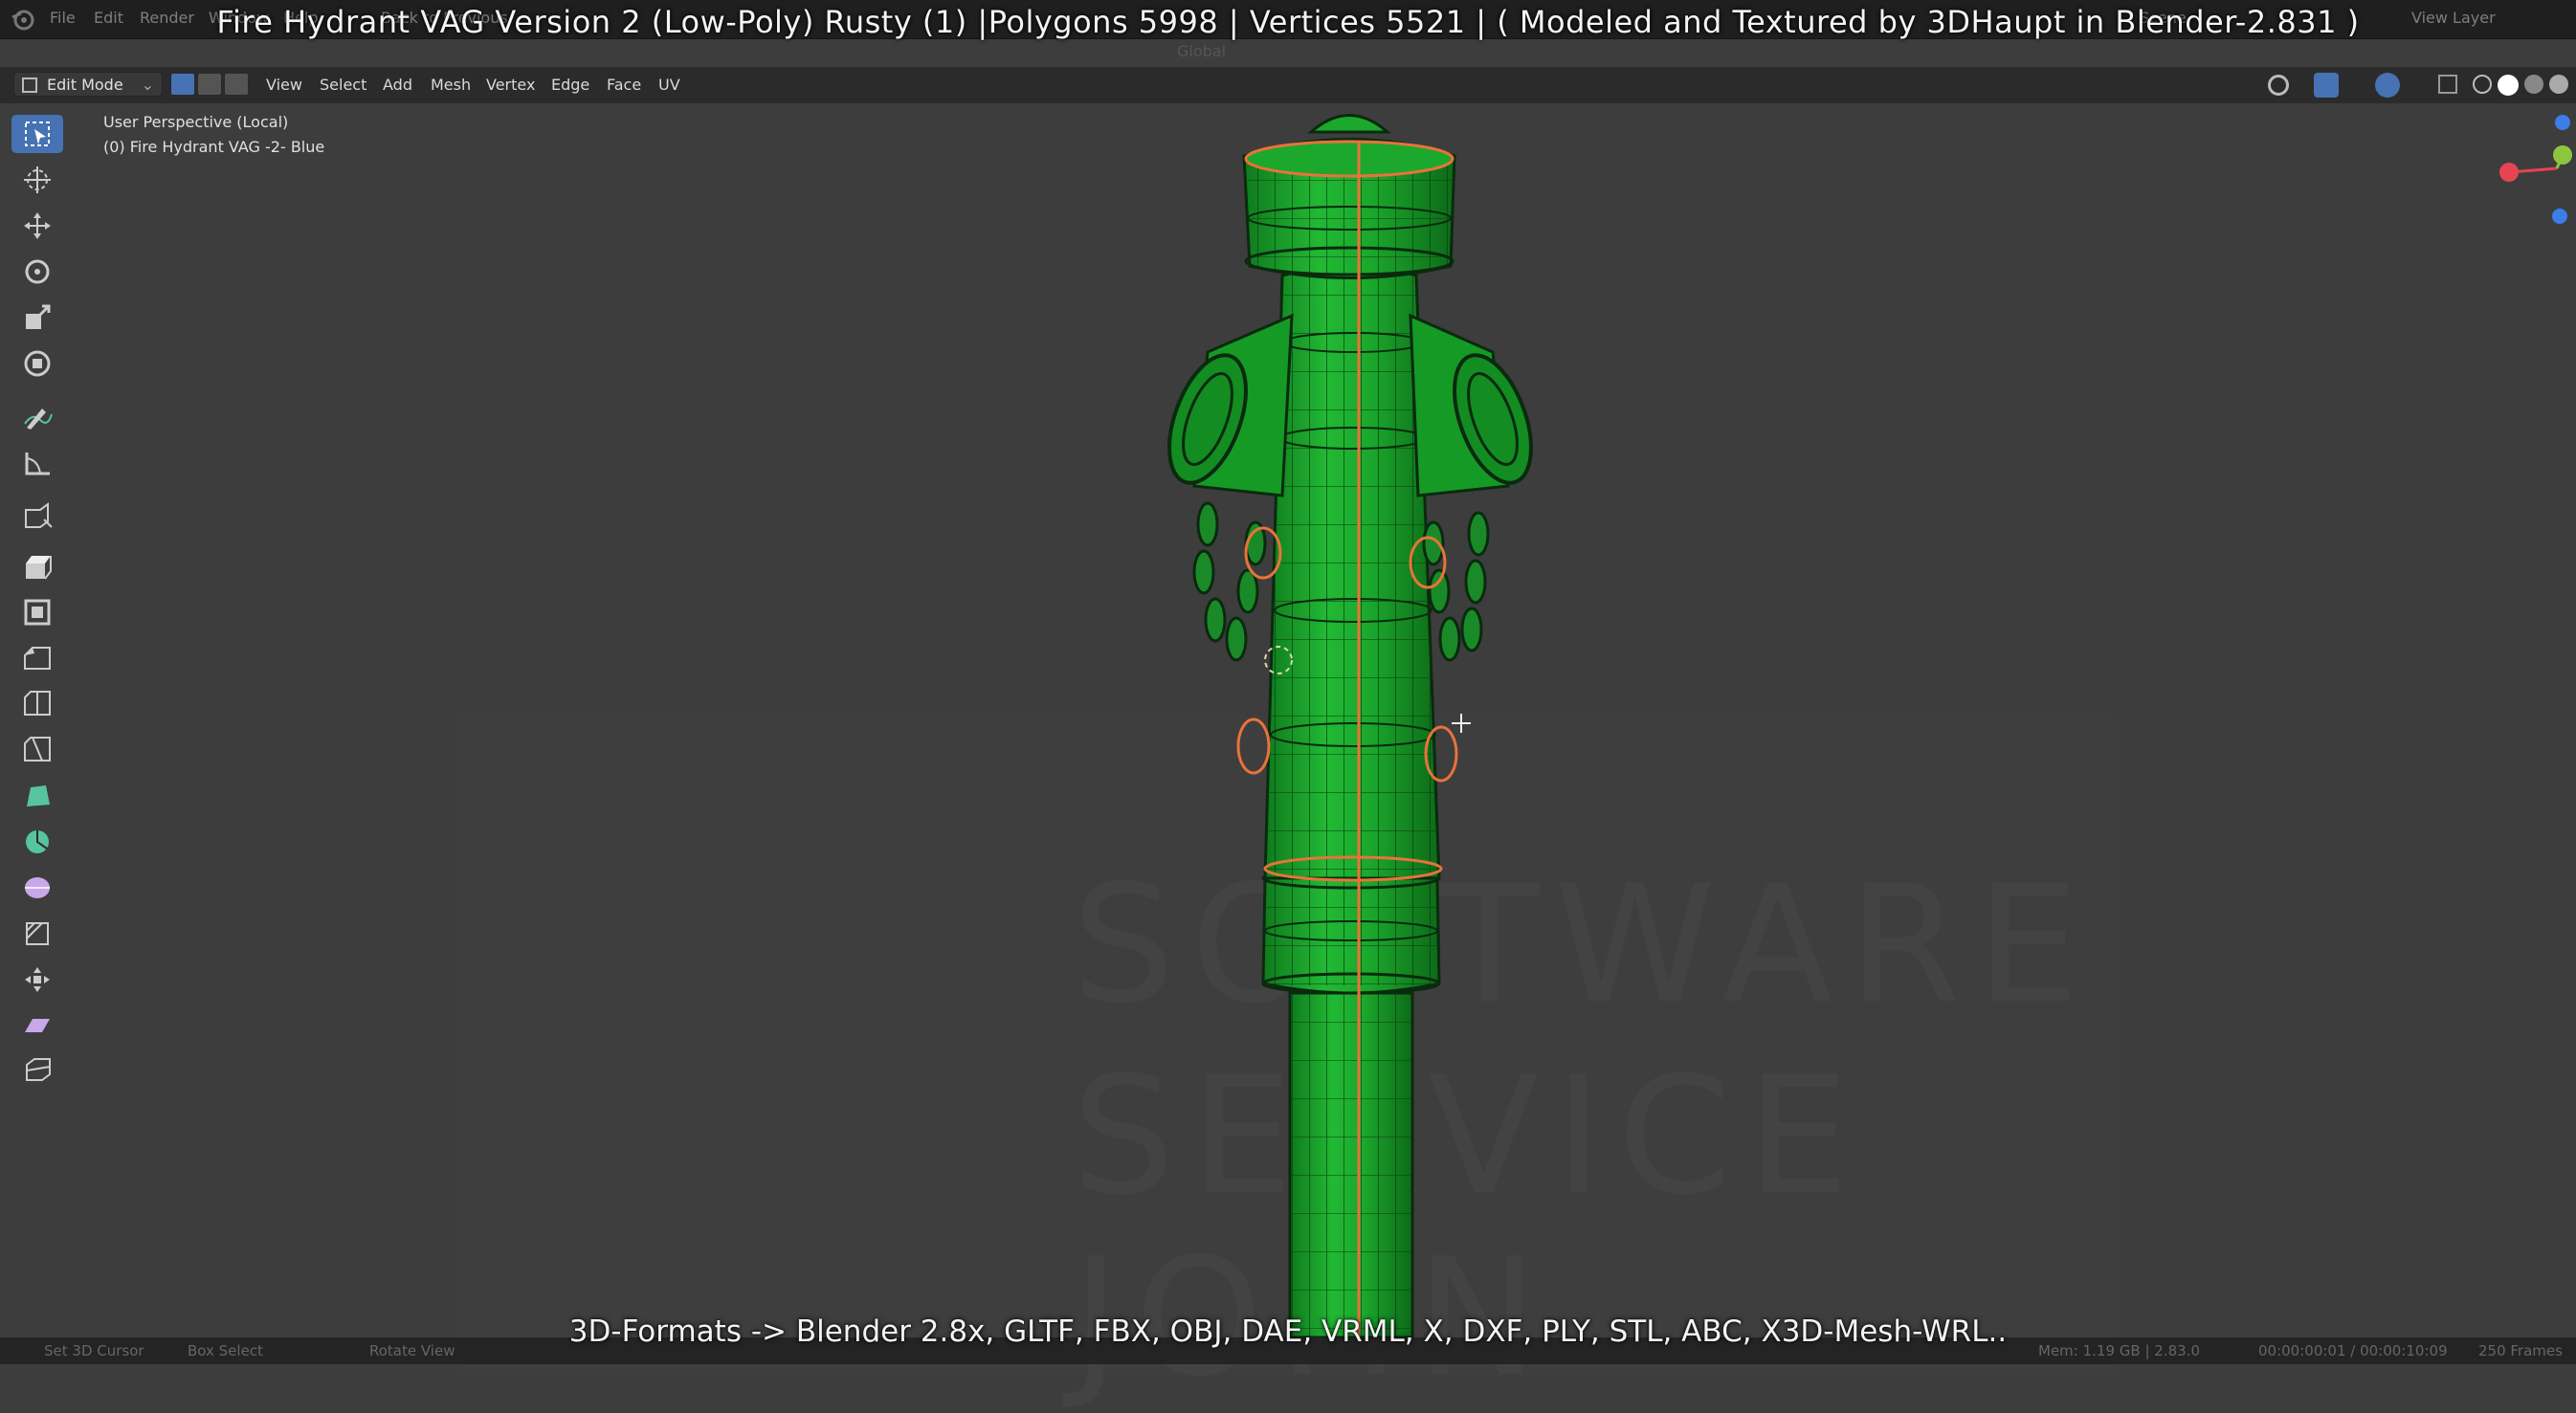 The image size is (2576, 1413). Describe the element at coordinates (510, 85) in the screenshot. I see `menu-vertex: Vertex` at that location.